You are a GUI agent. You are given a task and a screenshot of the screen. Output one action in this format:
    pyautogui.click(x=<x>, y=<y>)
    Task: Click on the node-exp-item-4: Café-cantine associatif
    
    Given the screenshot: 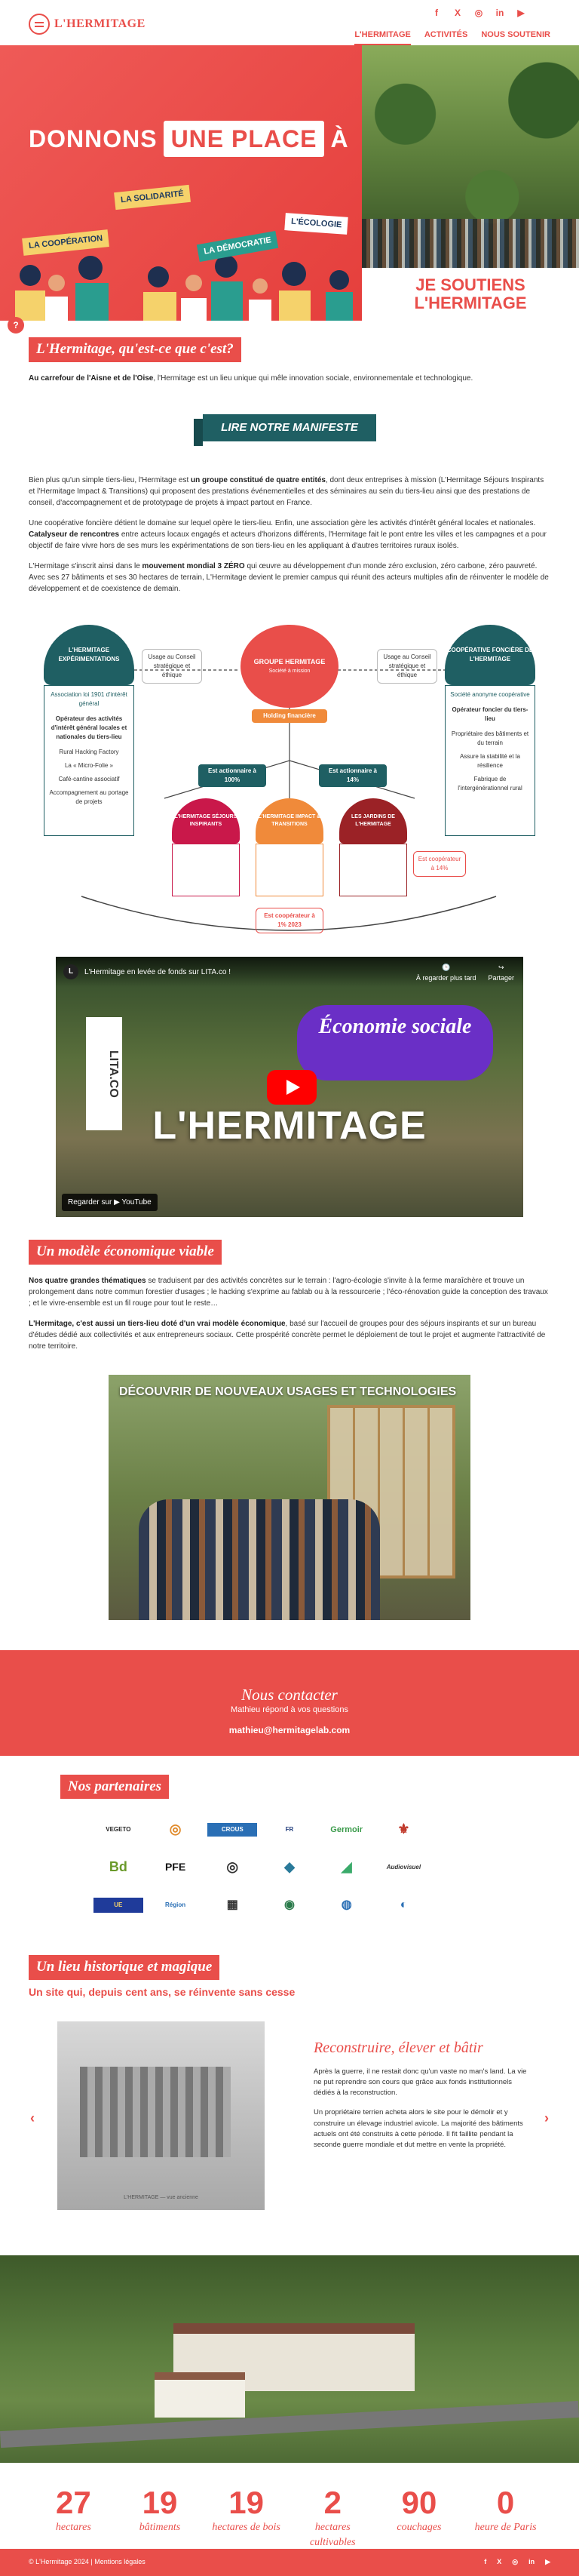 What is the action you would take?
    pyautogui.click(x=89, y=779)
    